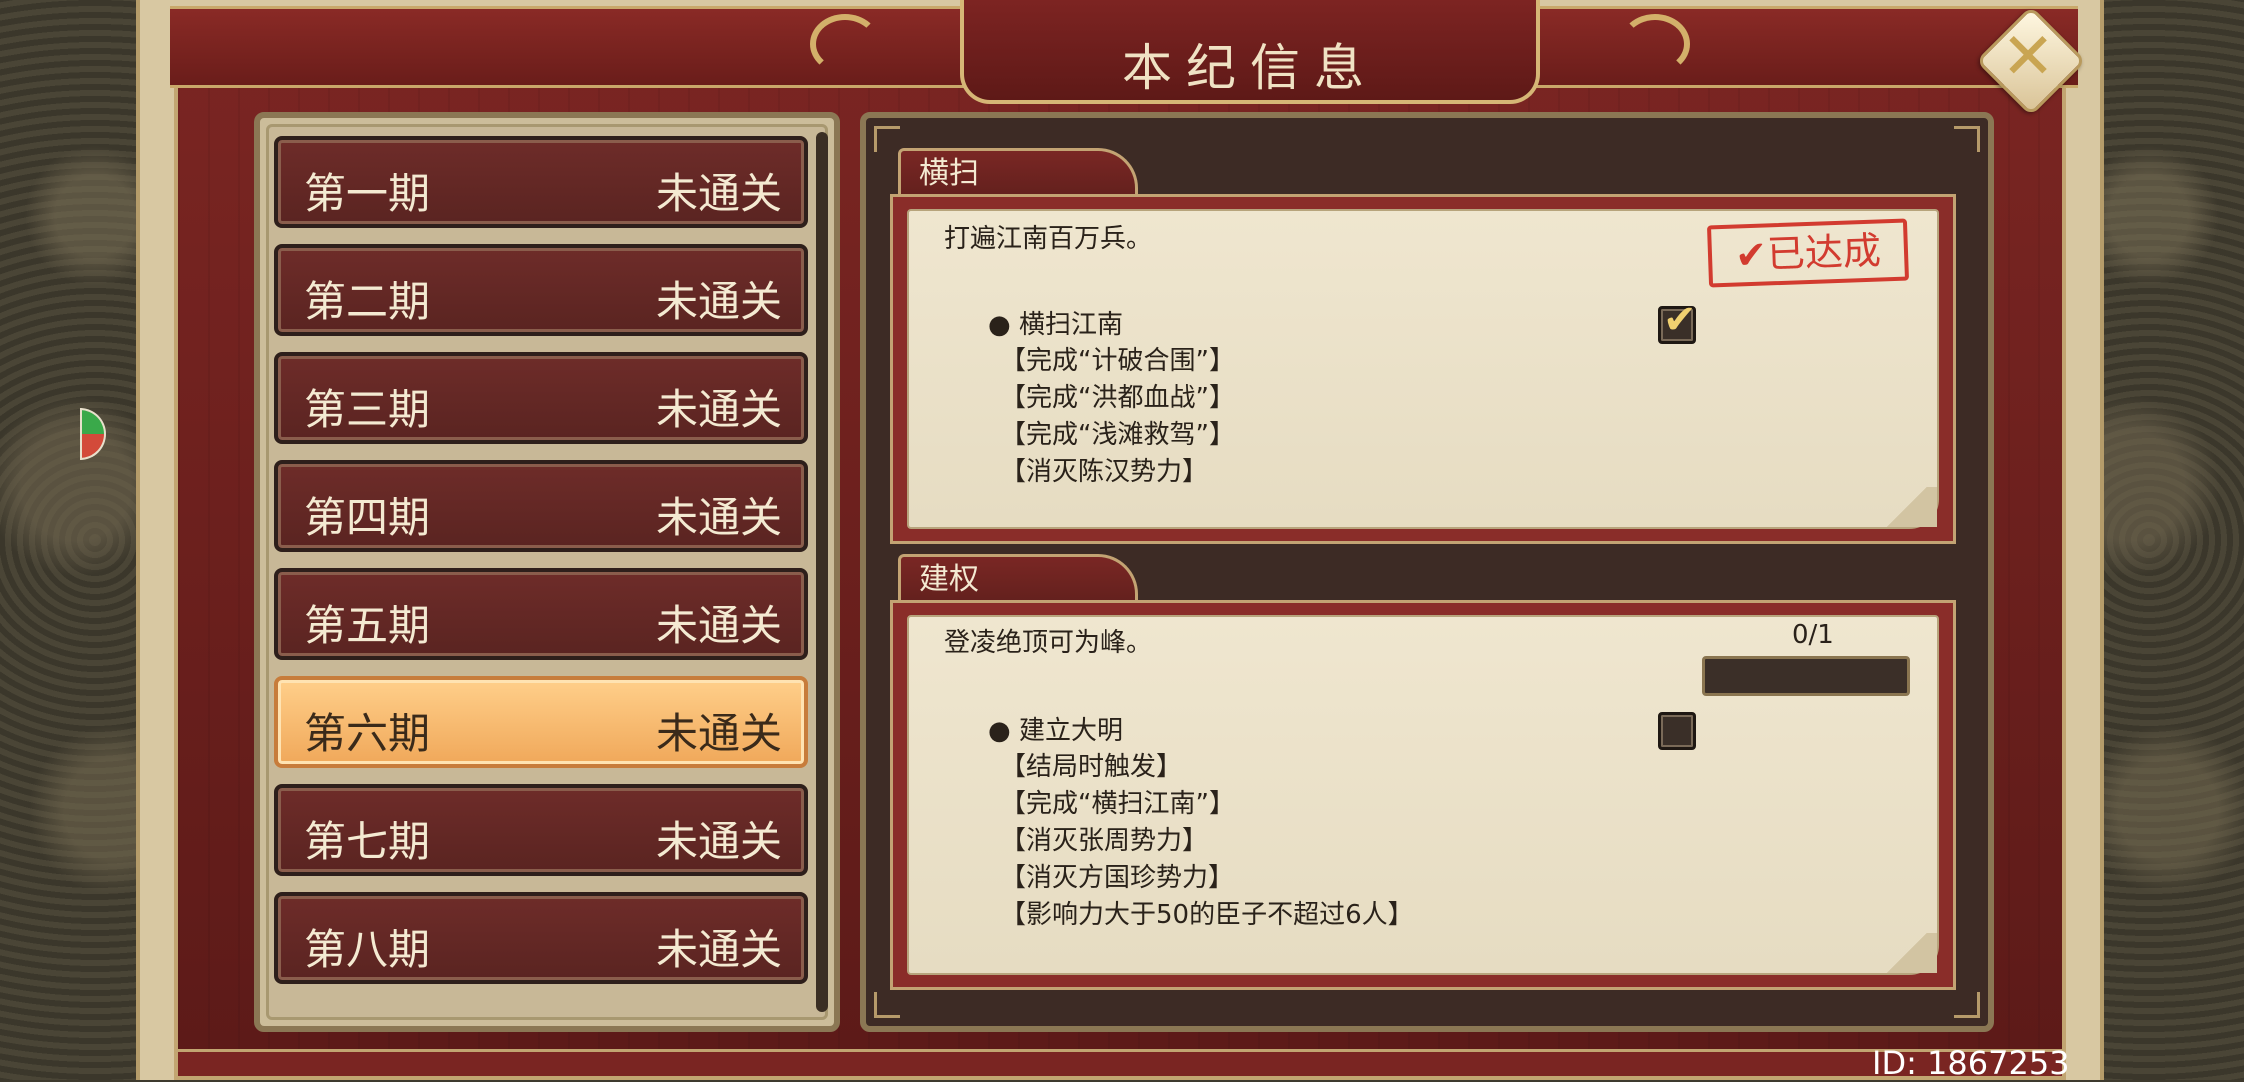  I want to click on period-name: 第六期, so click(367, 733).